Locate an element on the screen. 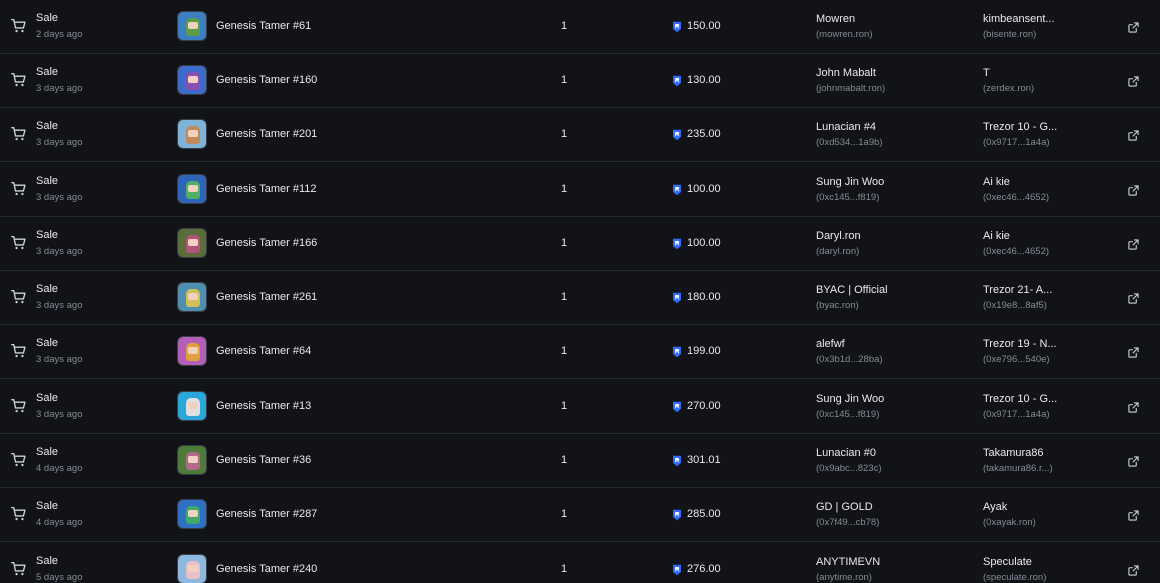 This screenshot has height=583, width=1160. from-account-address: (byac.ron) is located at coordinates (837, 305).